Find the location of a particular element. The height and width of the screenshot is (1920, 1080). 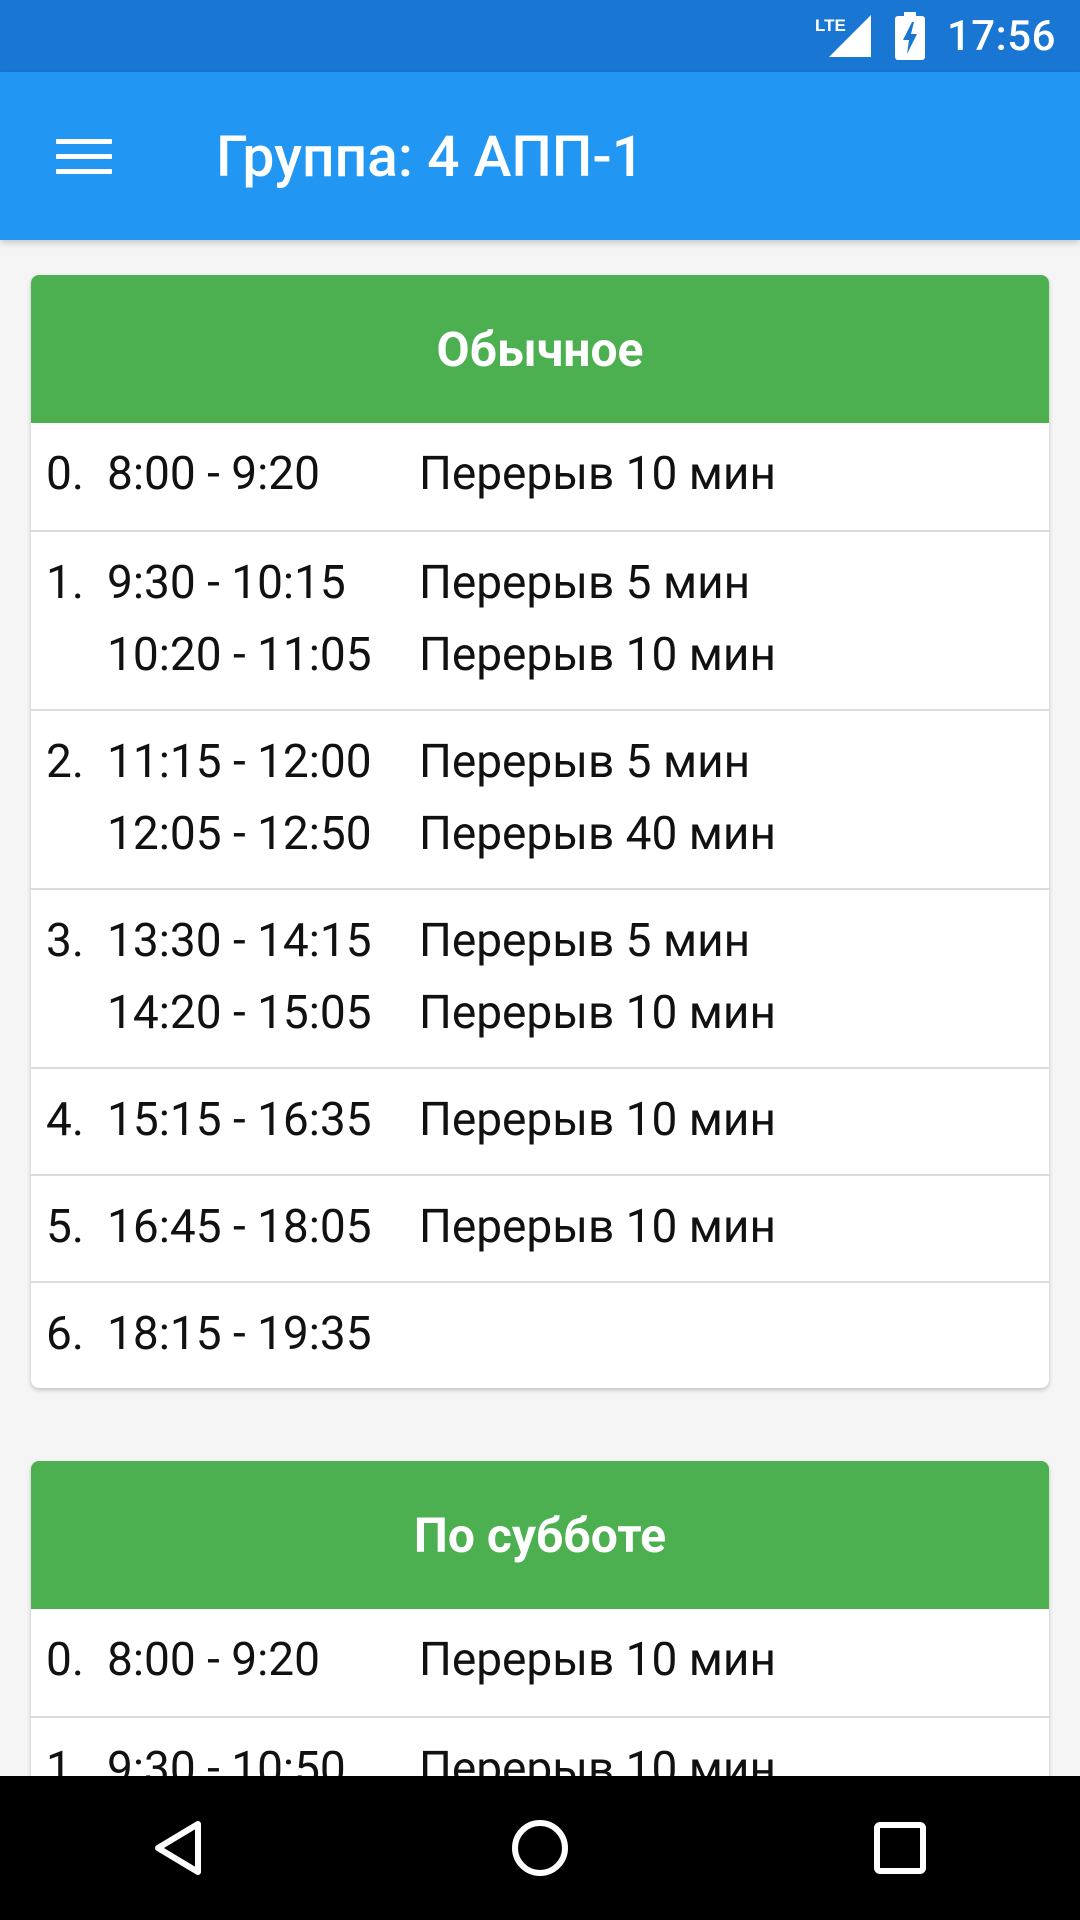

back-triangle-icon is located at coordinates (178, 1848).